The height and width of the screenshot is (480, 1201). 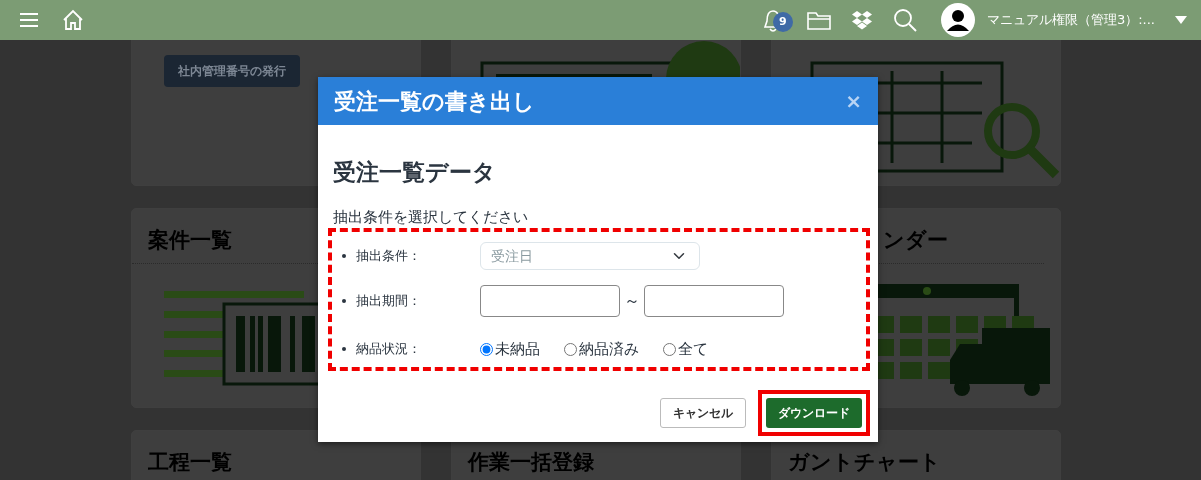 What do you see at coordinates (1181, 20) in the screenshot?
I see `caret-icon` at bounding box center [1181, 20].